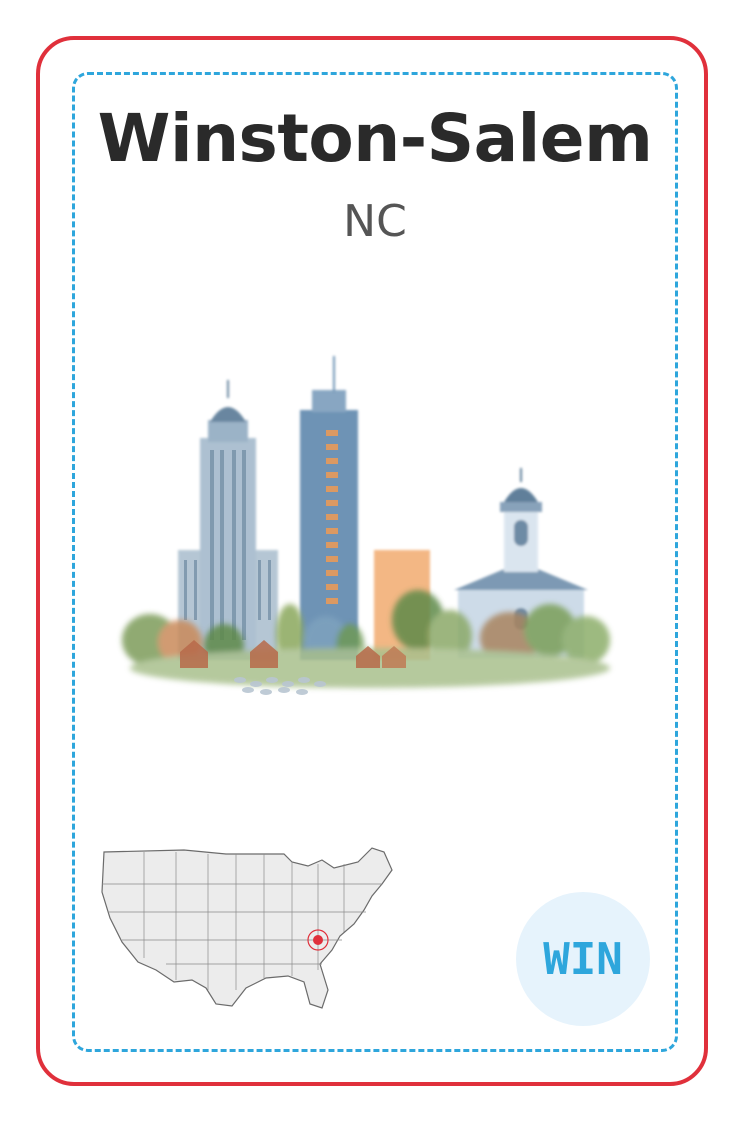 The image size is (750, 1125). What do you see at coordinates (318, 940) in the screenshot?
I see `location-marker-icon` at bounding box center [318, 940].